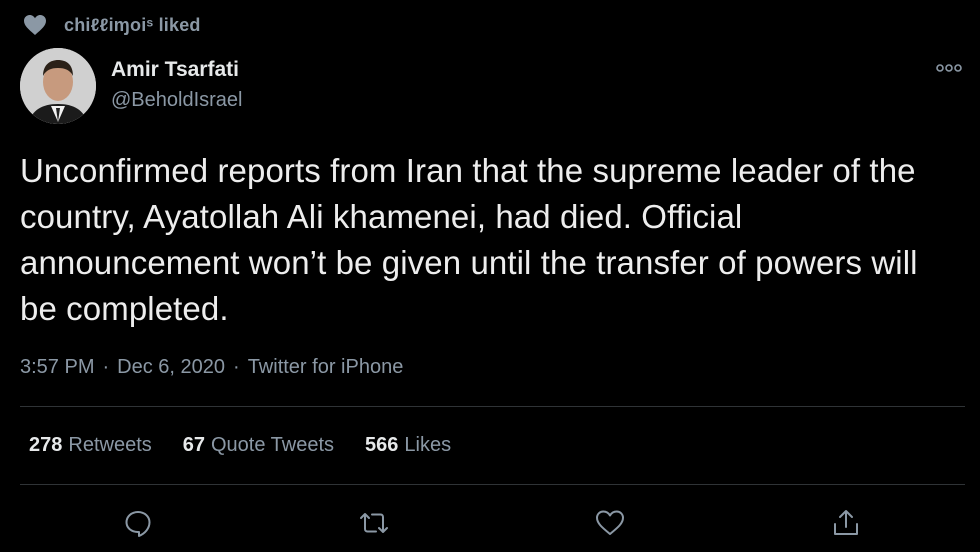 The height and width of the screenshot is (552, 980). Describe the element at coordinates (175, 70) in the screenshot. I see `author-name: Amir Tsarfati` at that location.